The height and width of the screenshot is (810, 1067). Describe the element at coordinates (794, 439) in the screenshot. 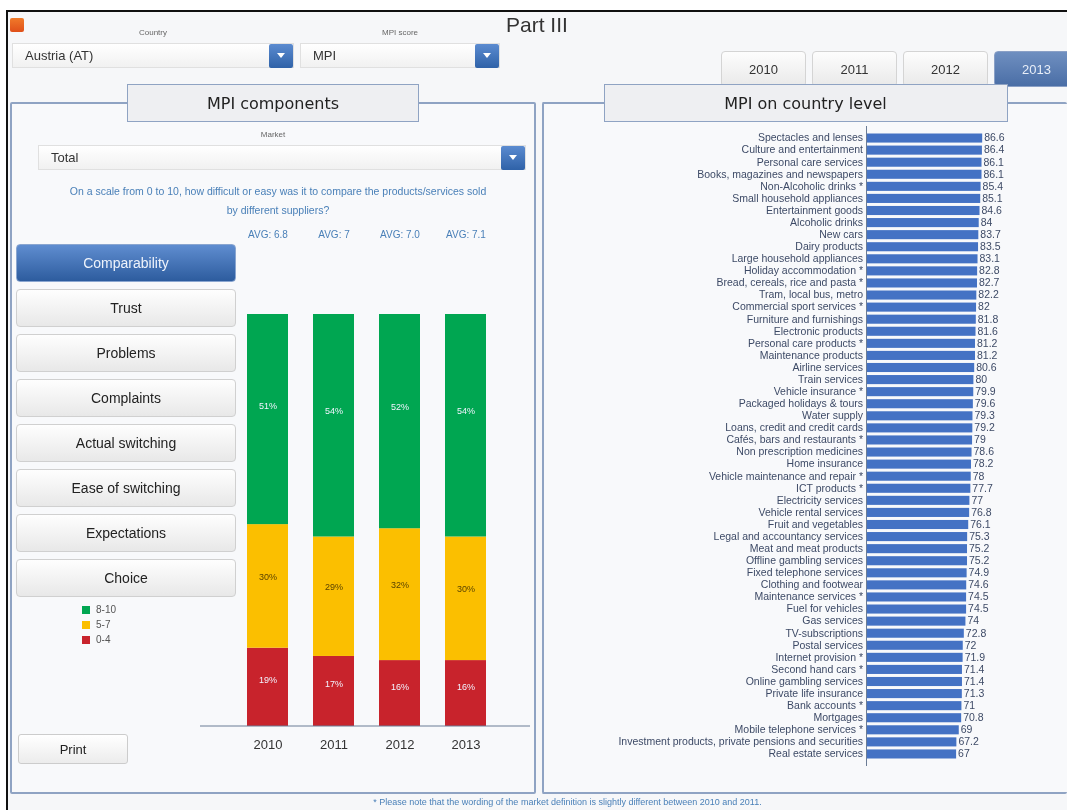

I see `category-label: Cafés, bars and restaurants *` at that location.